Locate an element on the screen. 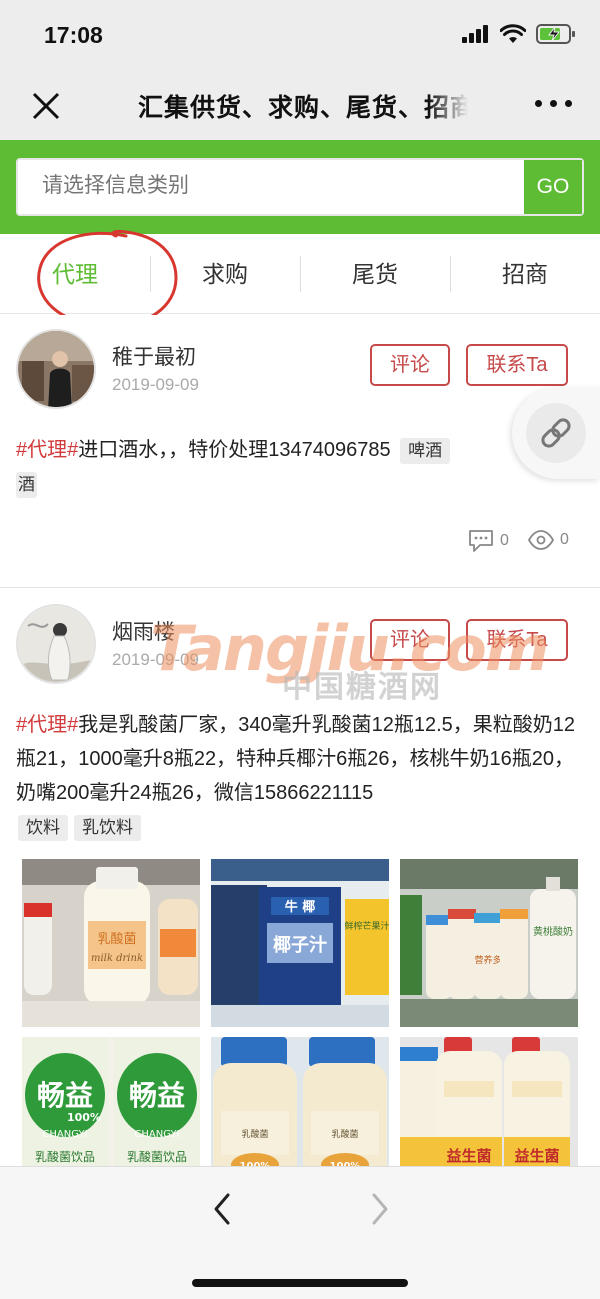 The width and height of the screenshot is (600, 1299). status-icons is located at coordinates (519, 34).